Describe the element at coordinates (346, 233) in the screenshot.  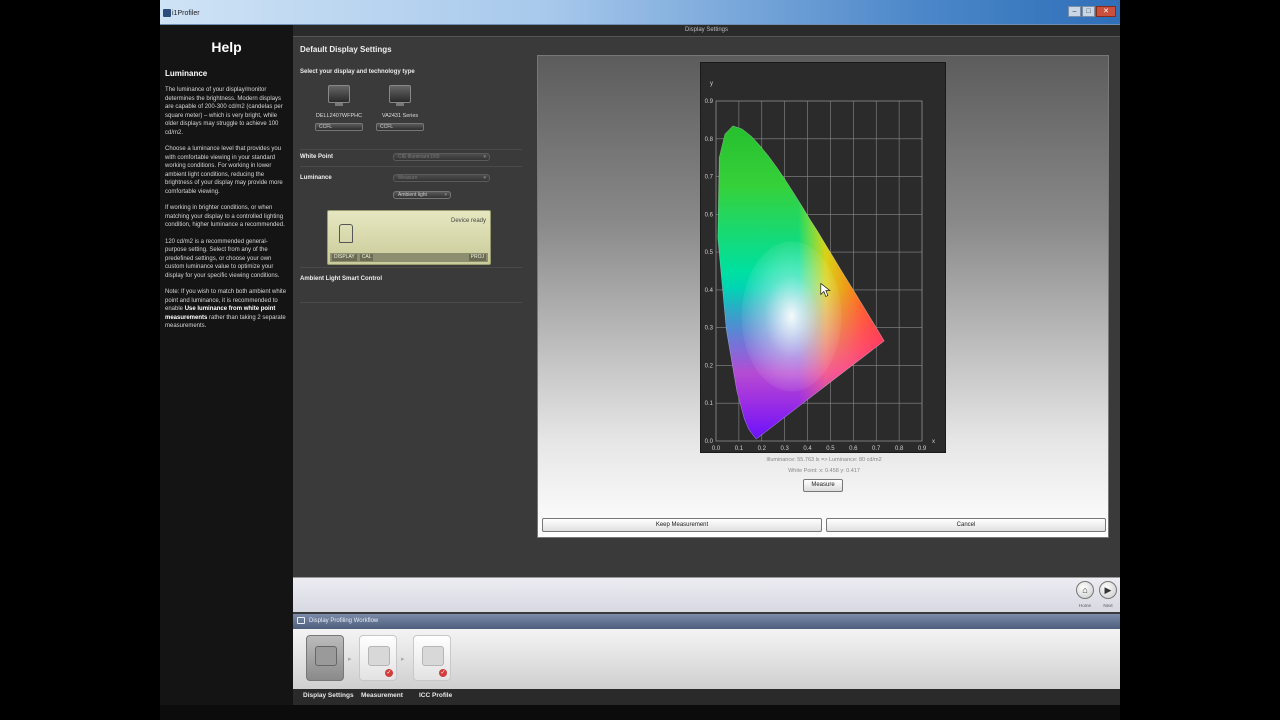
I see `device-icon` at that location.